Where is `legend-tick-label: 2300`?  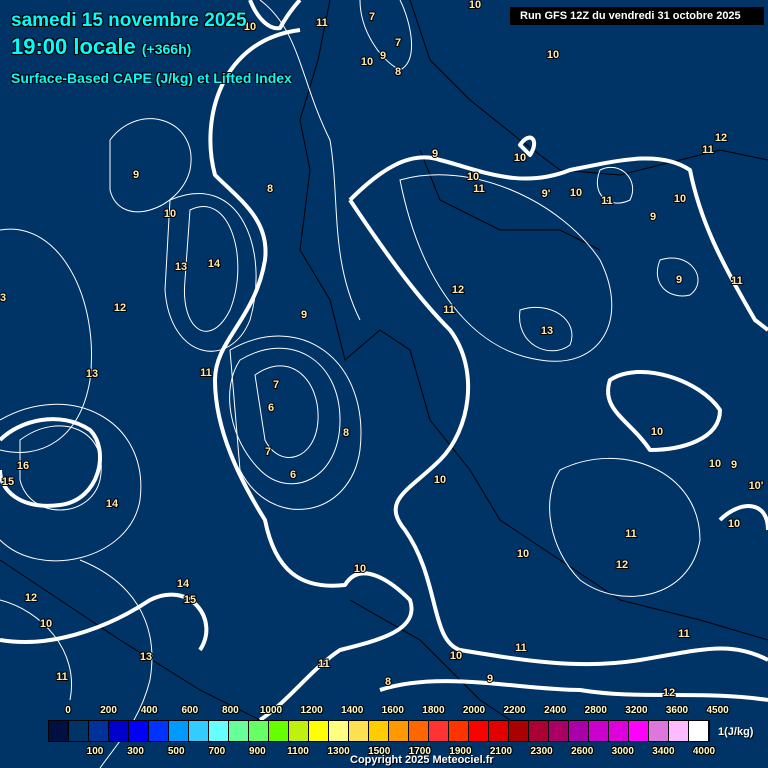 legend-tick-label: 2300 is located at coordinates (541, 751).